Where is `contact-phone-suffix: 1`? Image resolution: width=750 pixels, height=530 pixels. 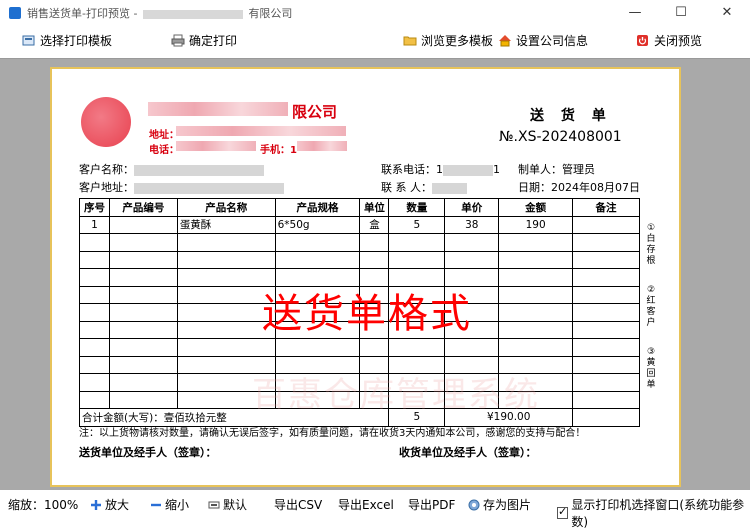 contact-phone-suffix: 1 is located at coordinates (496, 169).